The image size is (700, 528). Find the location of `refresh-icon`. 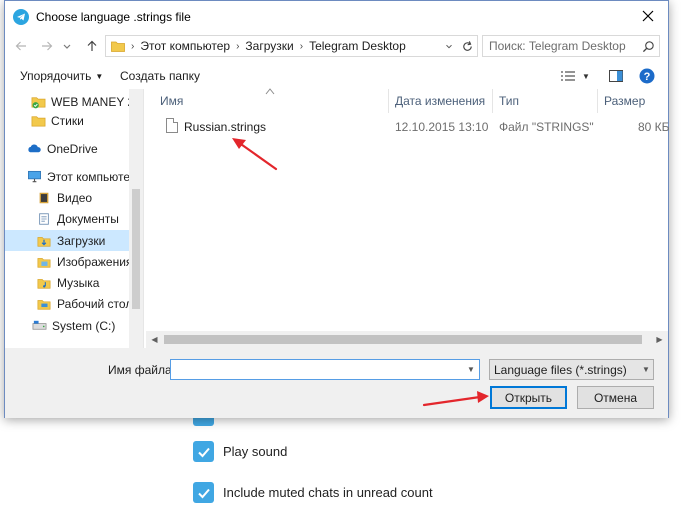

refresh-icon is located at coordinates (467, 45).